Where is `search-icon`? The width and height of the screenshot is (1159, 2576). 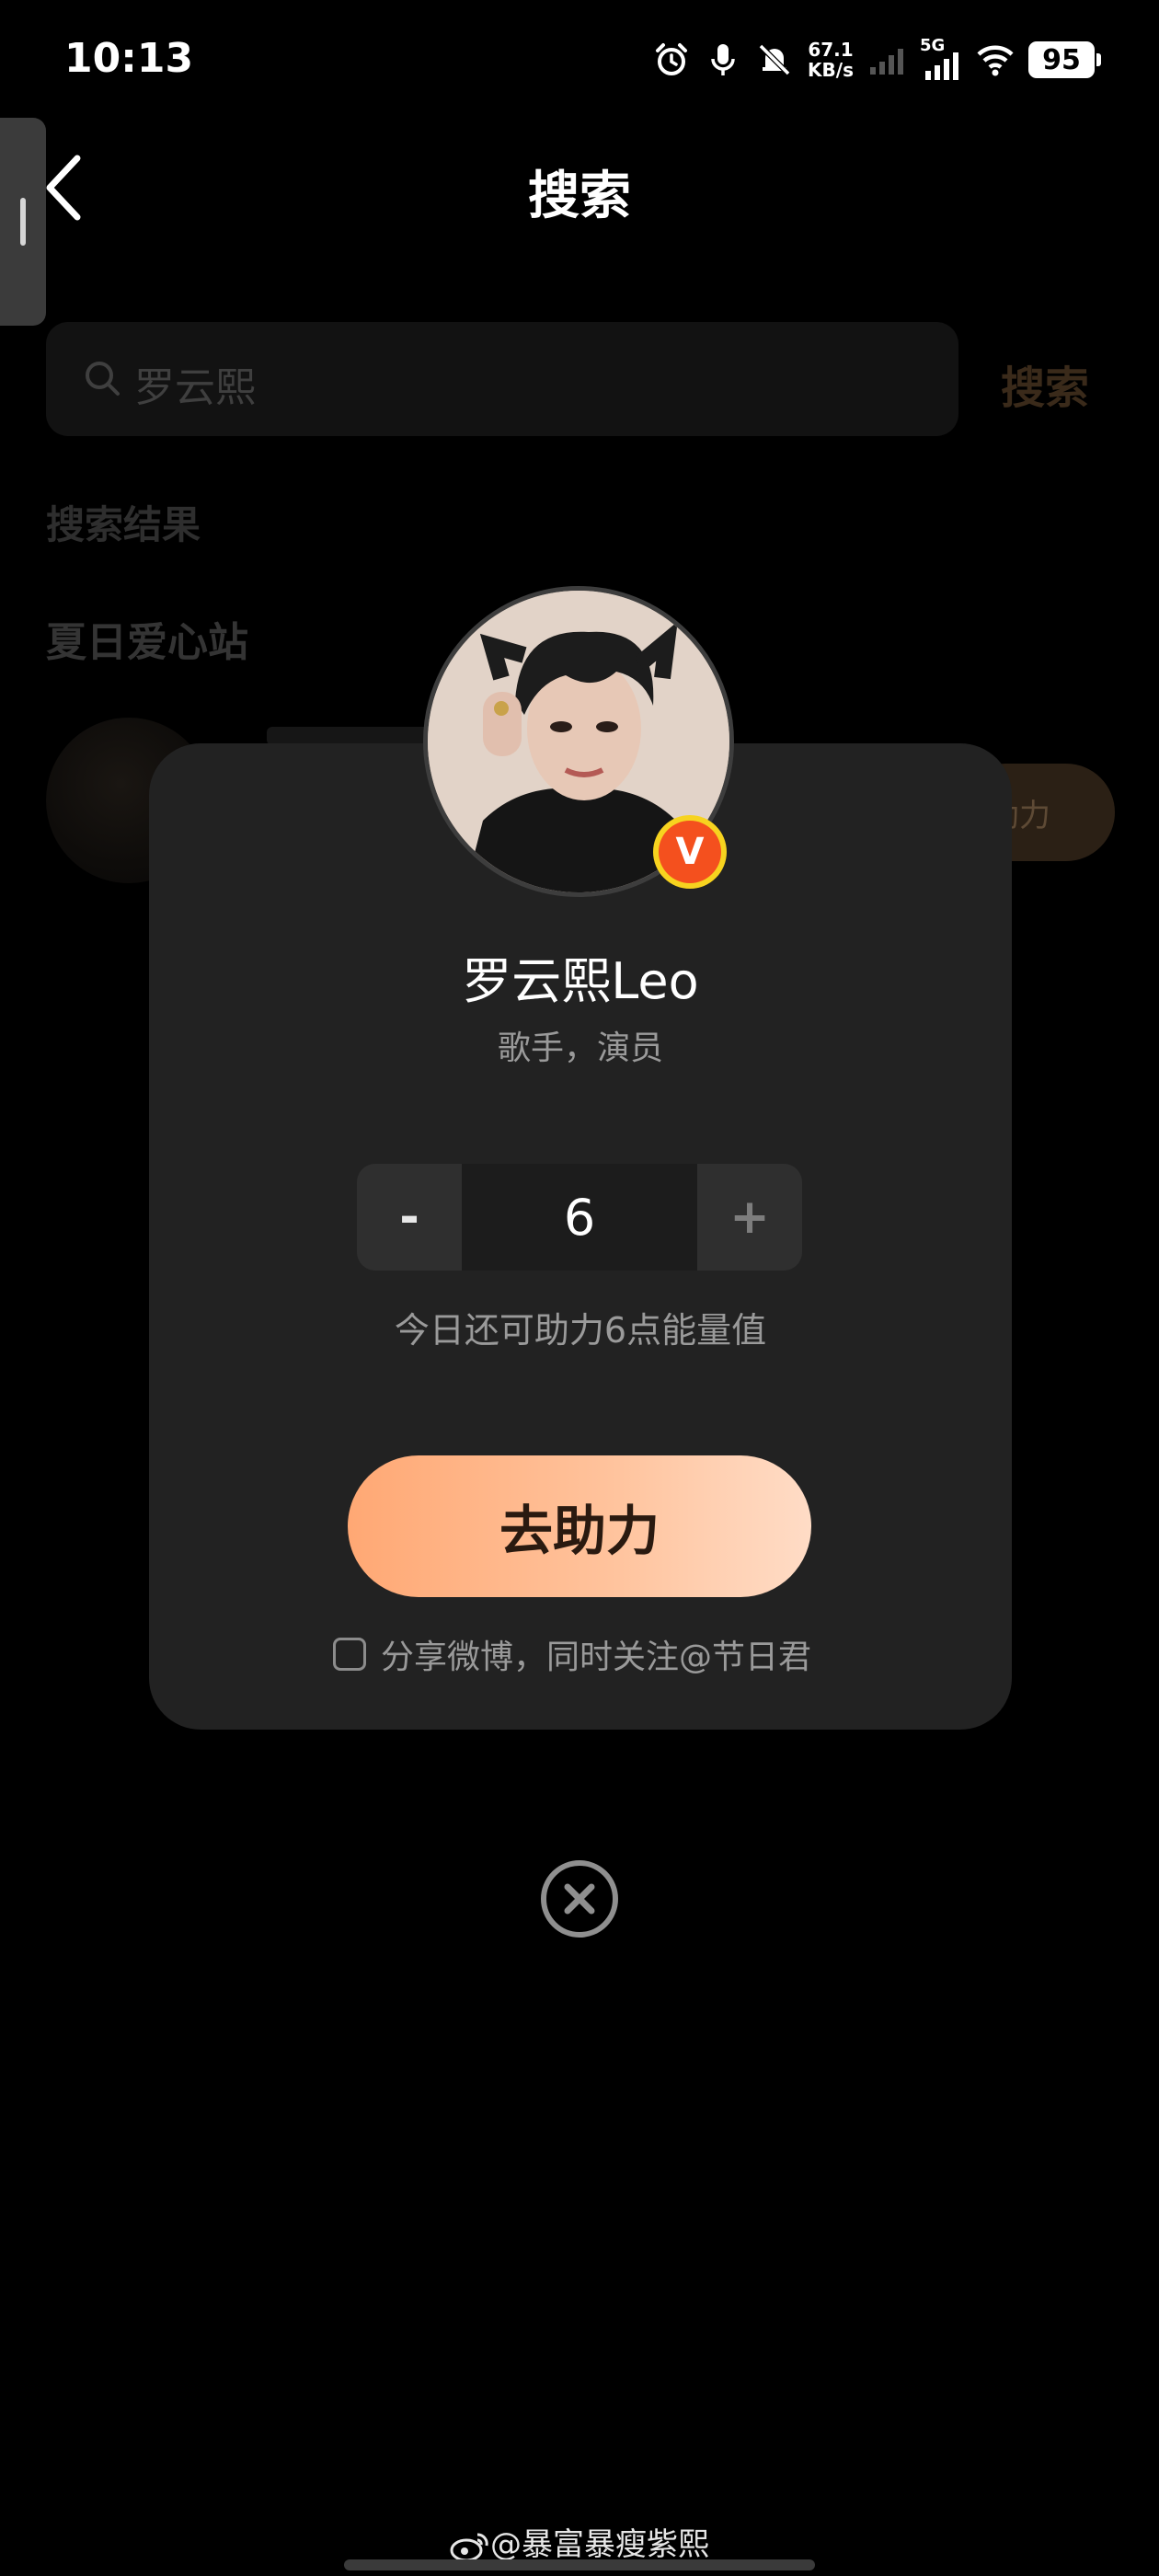
search-icon is located at coordinates (103, 379).